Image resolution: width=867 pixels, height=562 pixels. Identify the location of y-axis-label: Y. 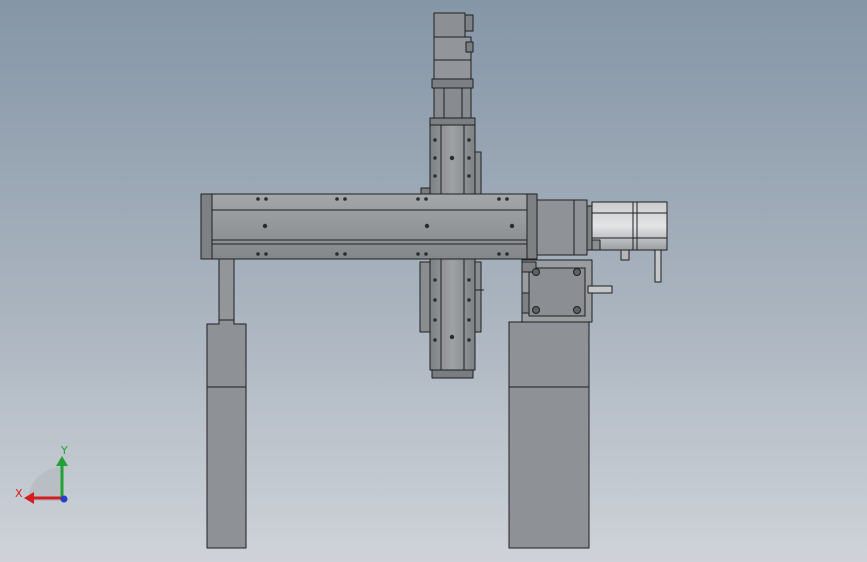
(64, 450).